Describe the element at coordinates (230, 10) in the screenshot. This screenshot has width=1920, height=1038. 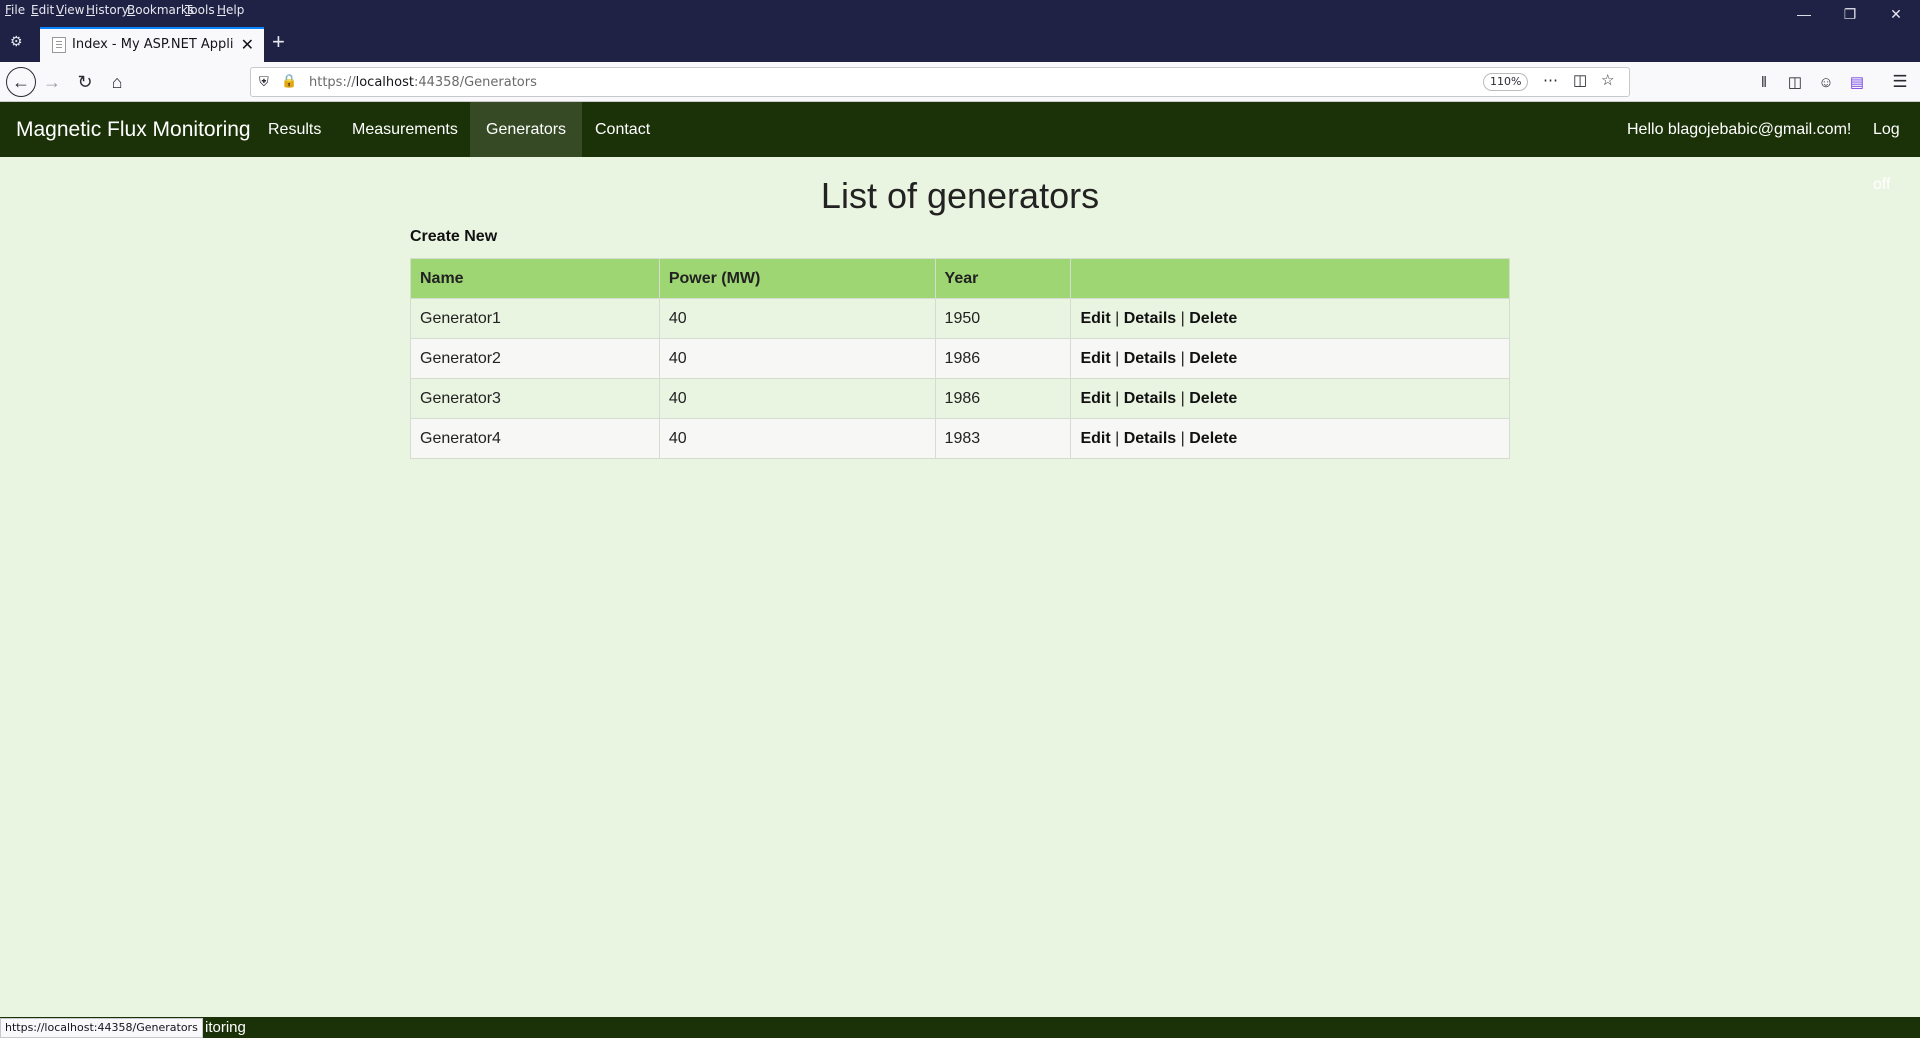
I see `menu-help: Help` at that location.